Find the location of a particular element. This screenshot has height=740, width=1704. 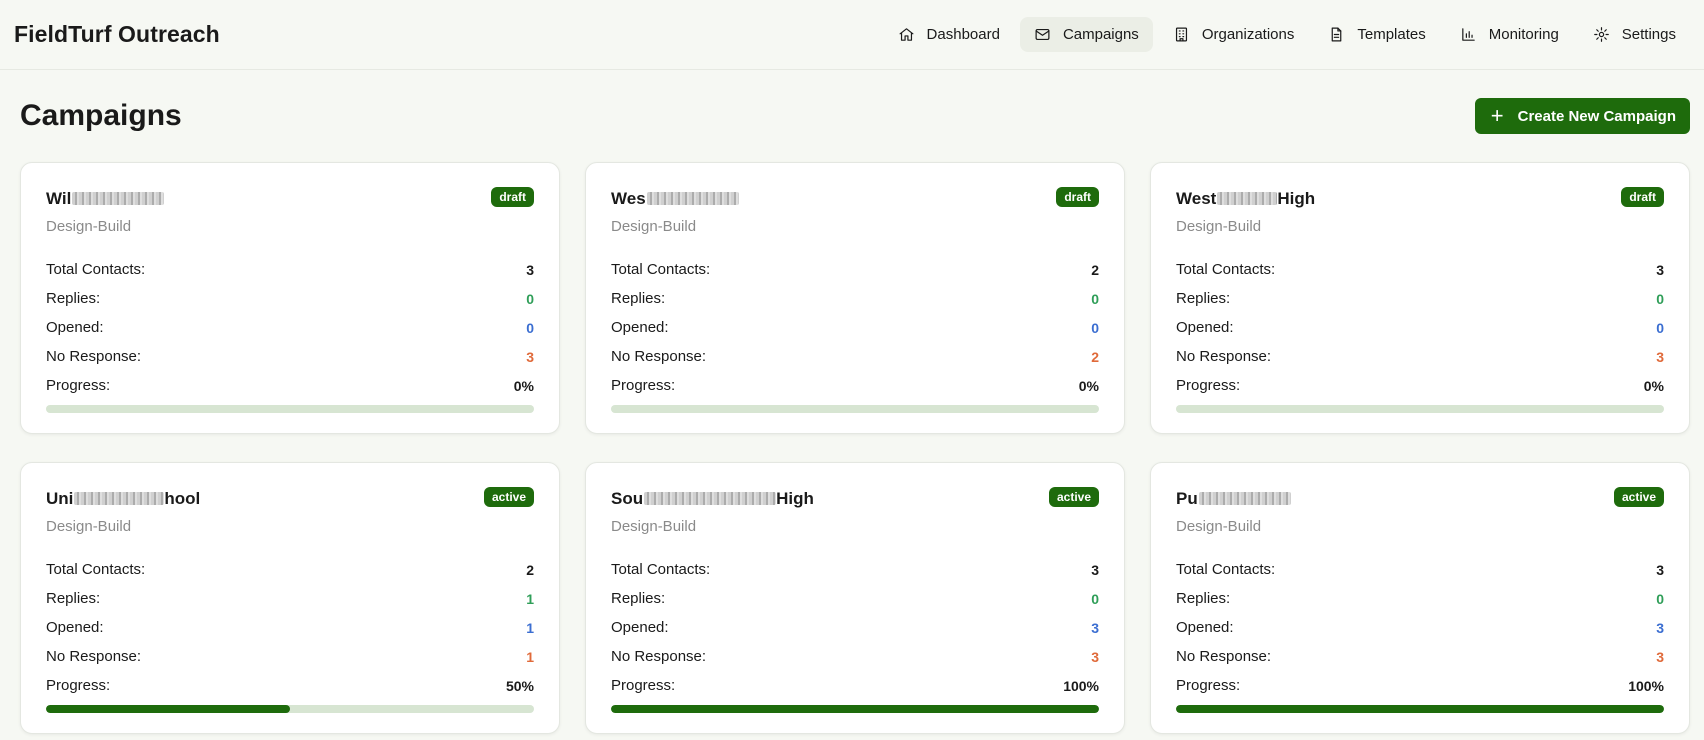

stat-progress: Progress: 50% is located at coordinates (290, 685).